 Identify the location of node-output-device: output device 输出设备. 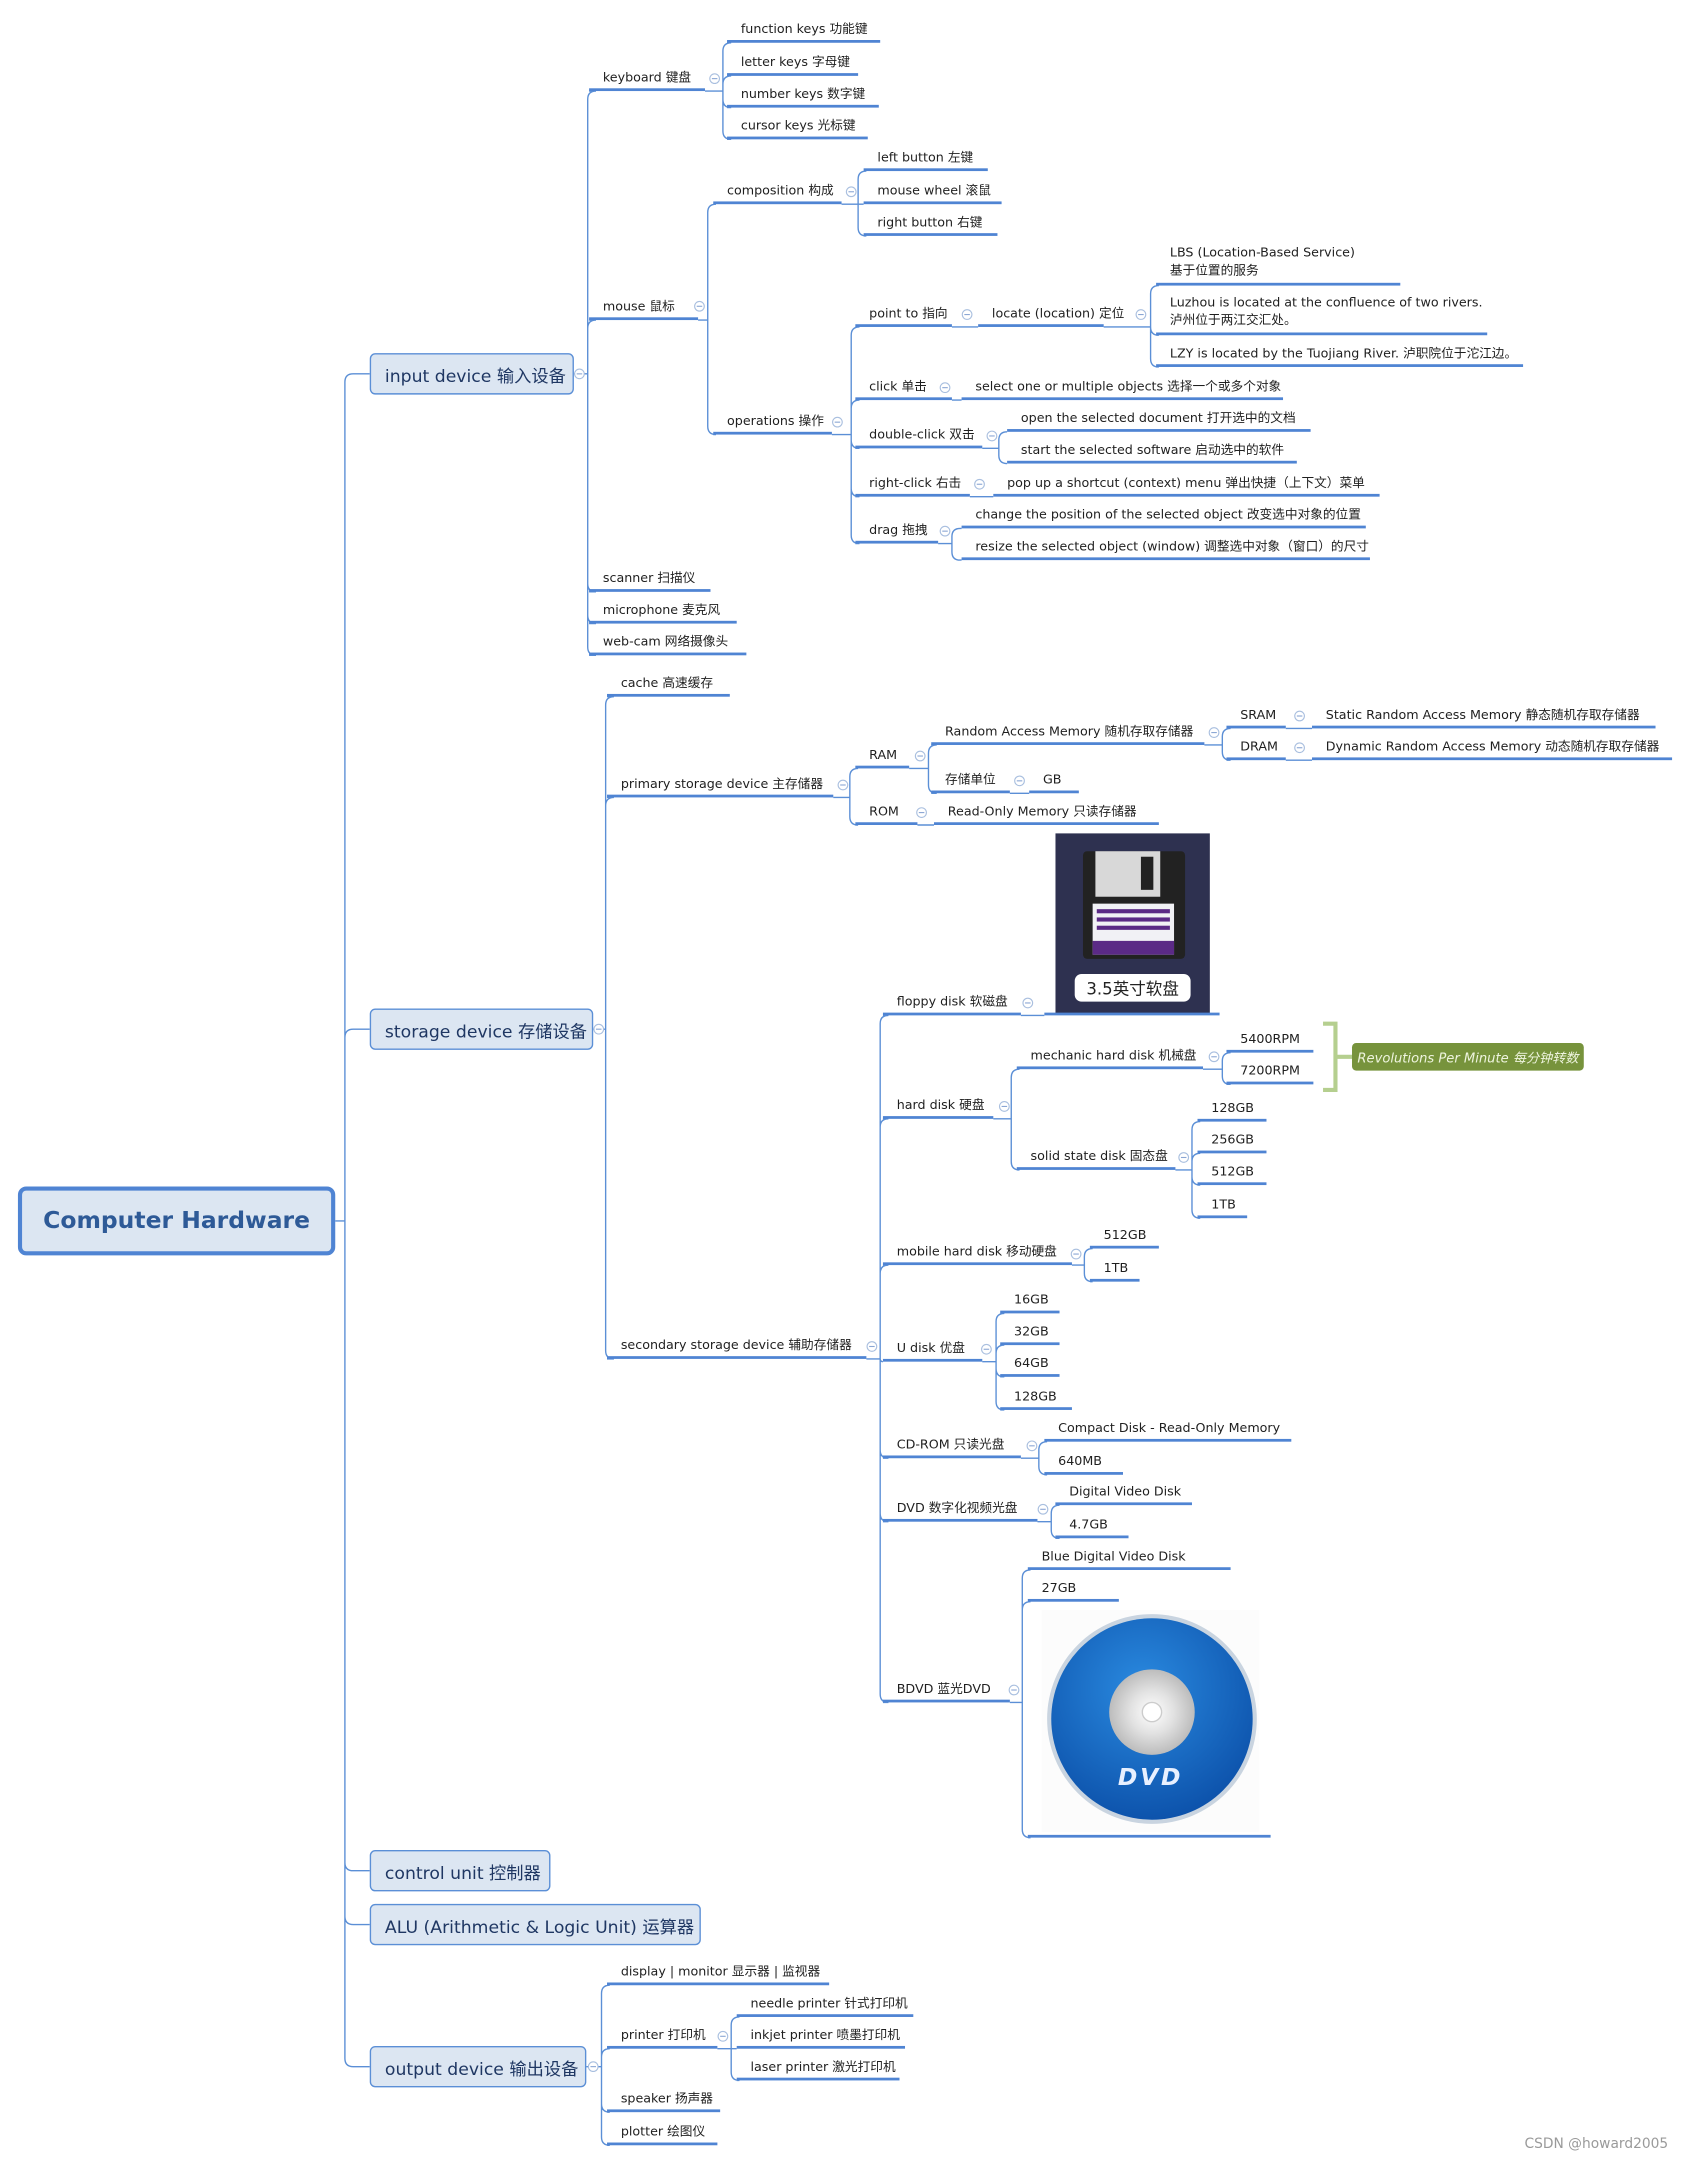
(478, 2066).